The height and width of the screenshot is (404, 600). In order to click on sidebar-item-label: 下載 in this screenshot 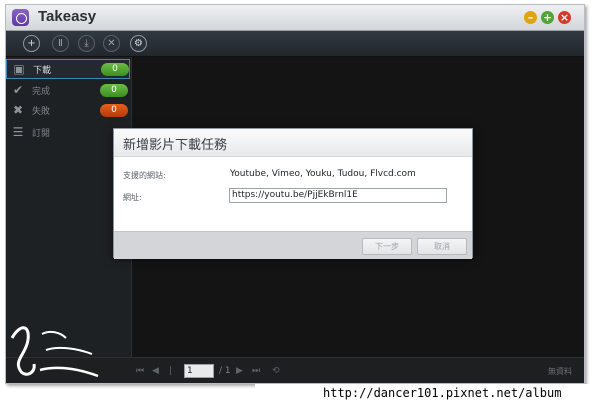, I will do `click(42, 71)`.